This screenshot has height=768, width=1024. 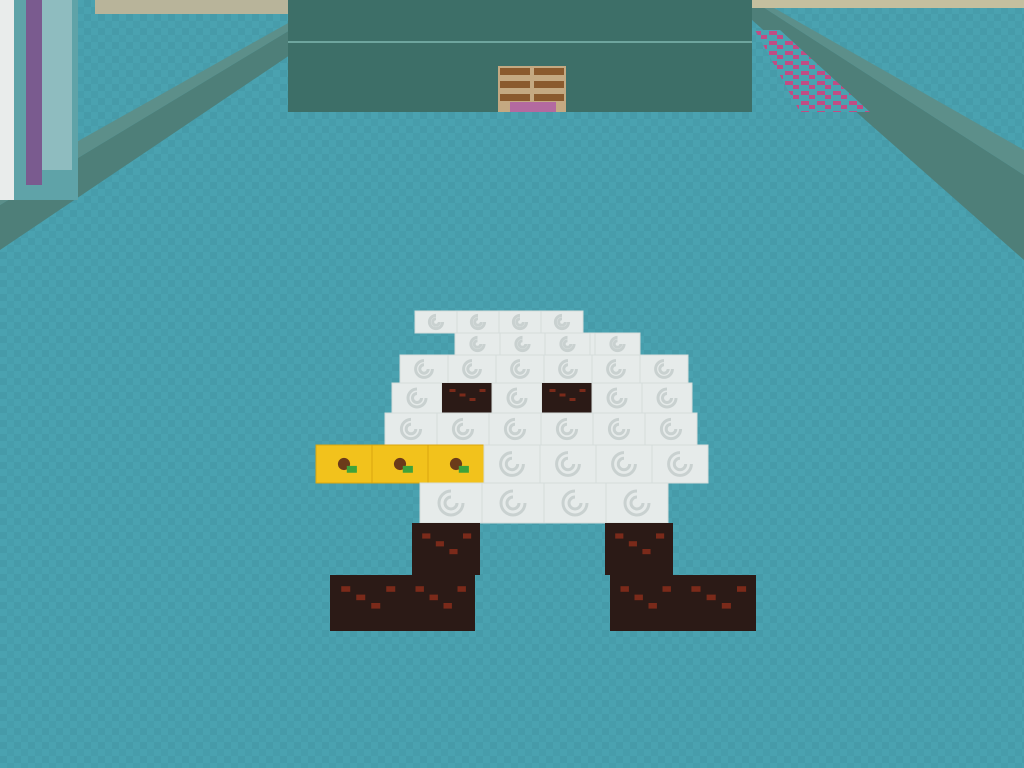 I want to click on far-wall-door, so click(x=532, y=89).